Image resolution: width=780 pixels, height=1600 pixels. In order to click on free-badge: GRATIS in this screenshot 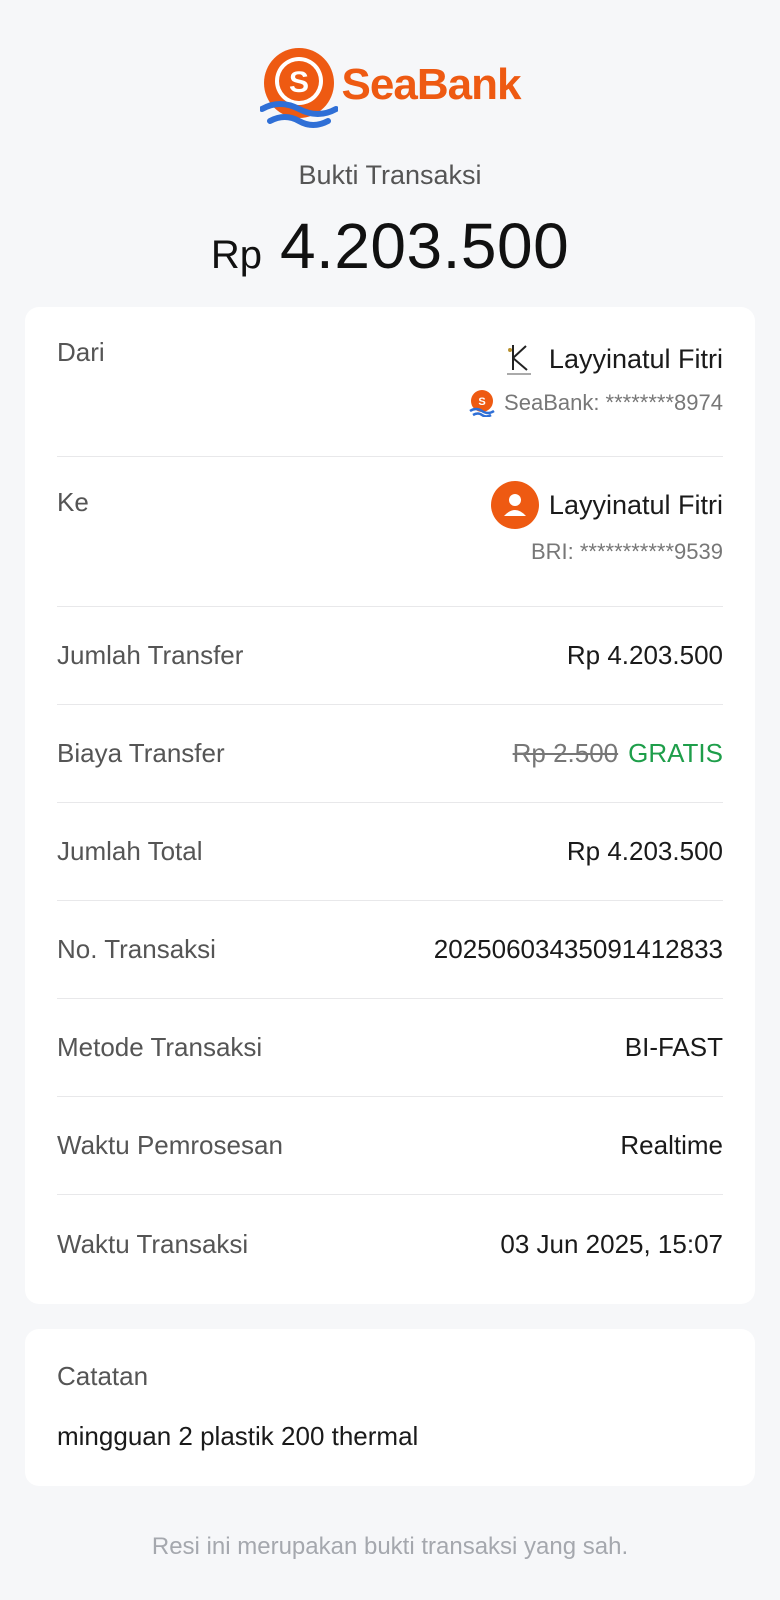, I will do `click(675, 753)`.